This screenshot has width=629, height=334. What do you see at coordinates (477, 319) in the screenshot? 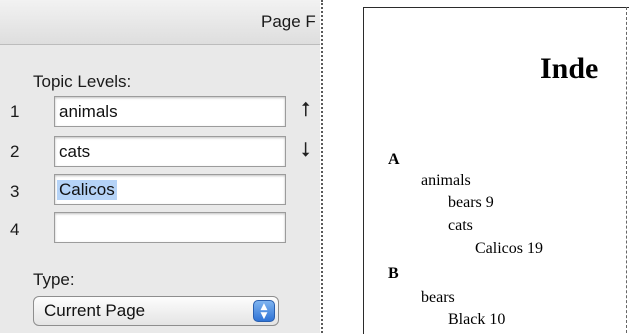
I see `index-entry: Black 10` at bounding box center [477, 319].